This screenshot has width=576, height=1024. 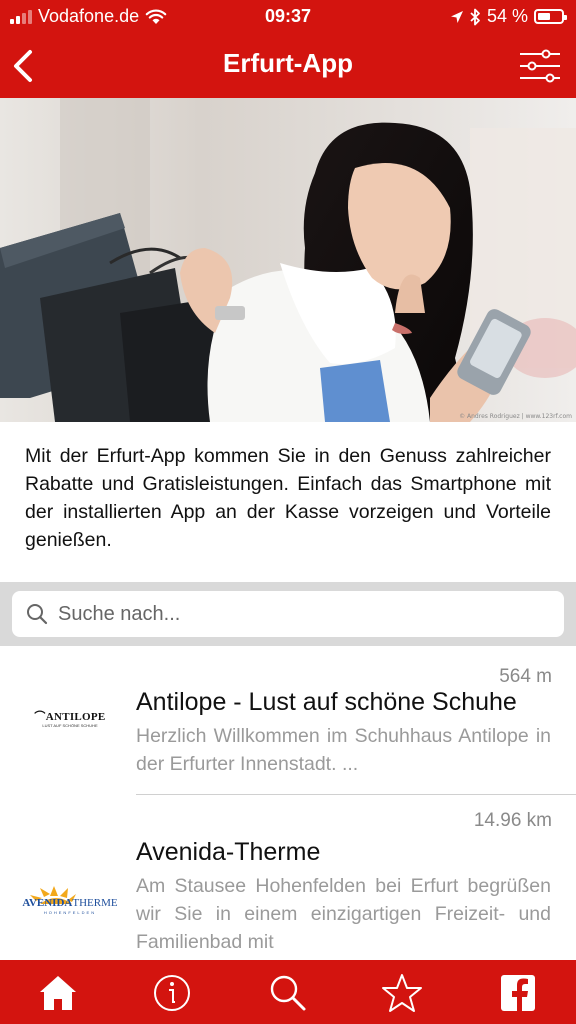 I want to click on tab-home, so click(x=58, y=993).